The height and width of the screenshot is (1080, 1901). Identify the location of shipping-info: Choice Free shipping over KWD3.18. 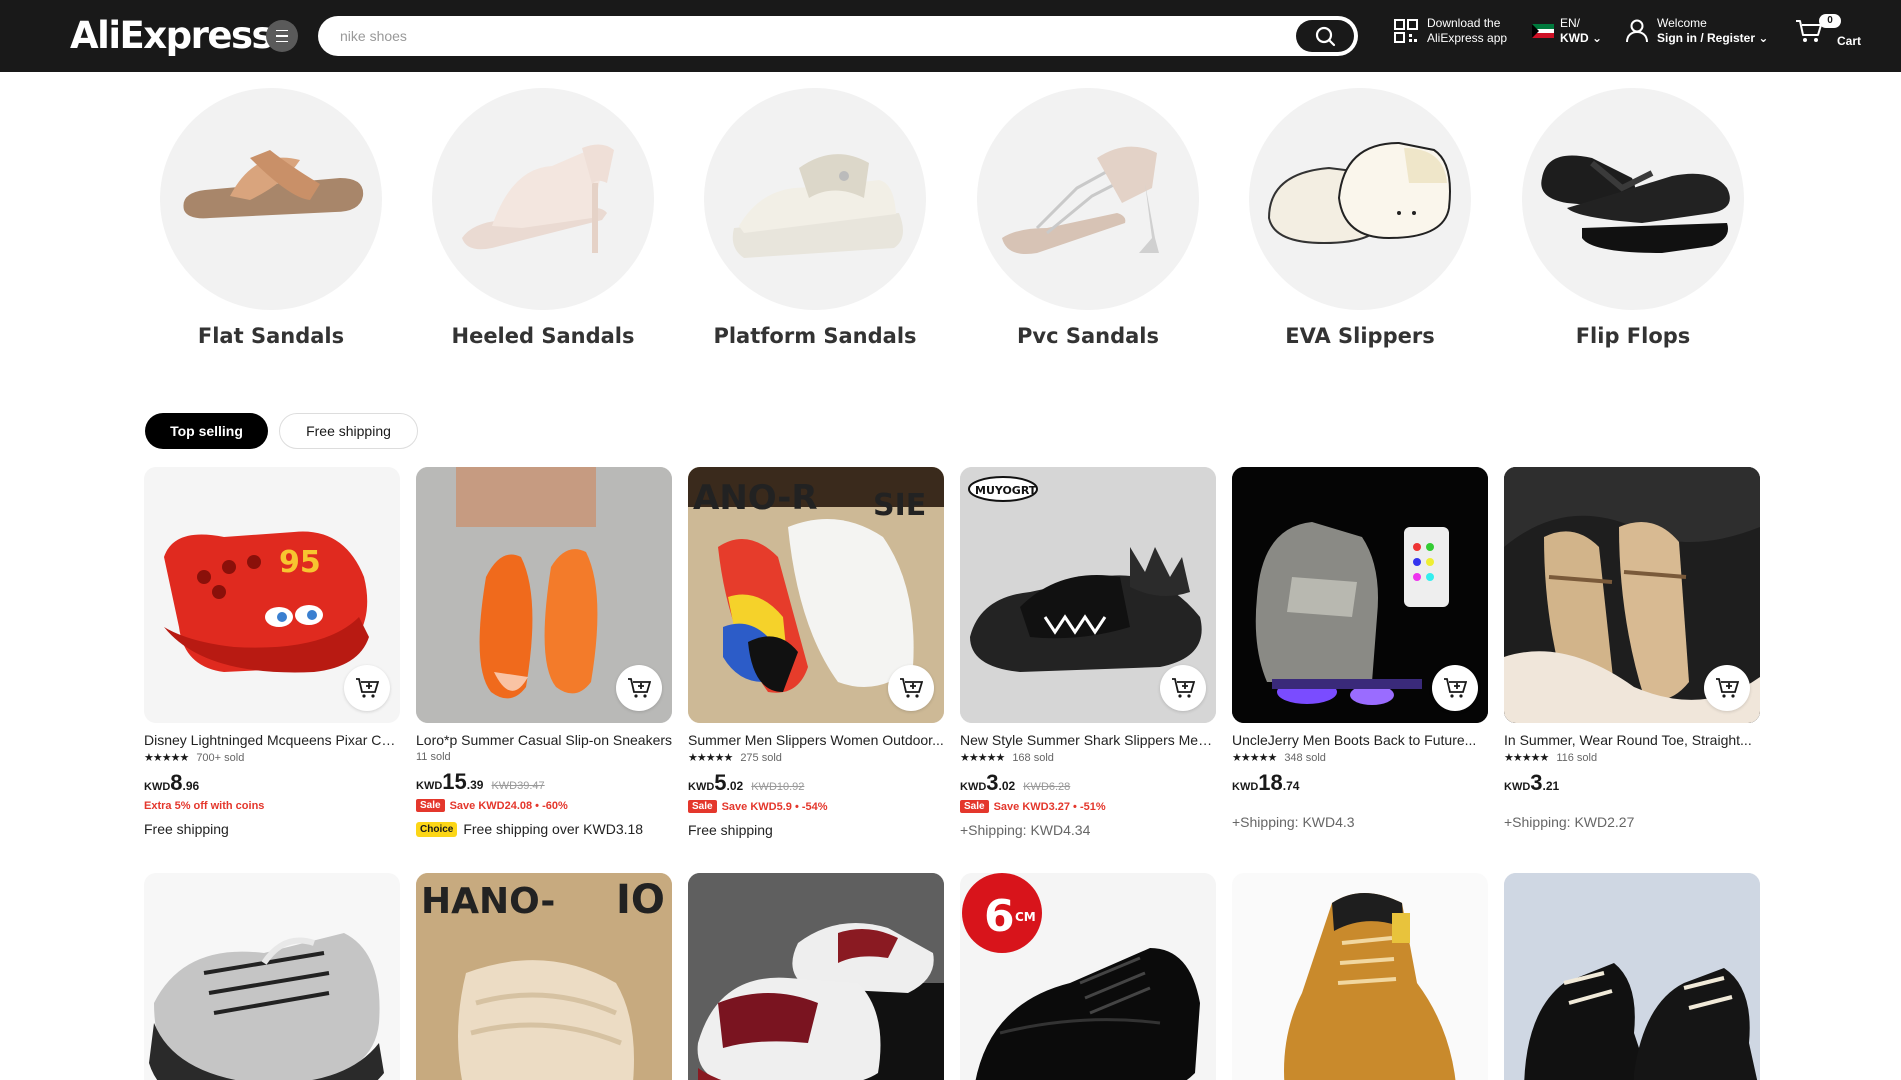
(544, 829).